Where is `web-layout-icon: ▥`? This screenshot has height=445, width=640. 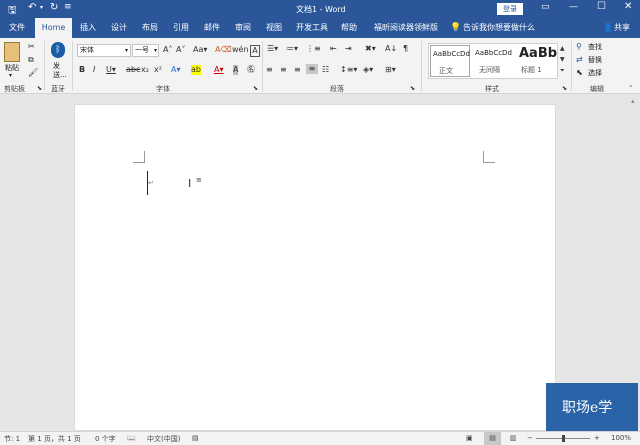 web-layout-icon: ▥ is located at coordinates (513, 438).